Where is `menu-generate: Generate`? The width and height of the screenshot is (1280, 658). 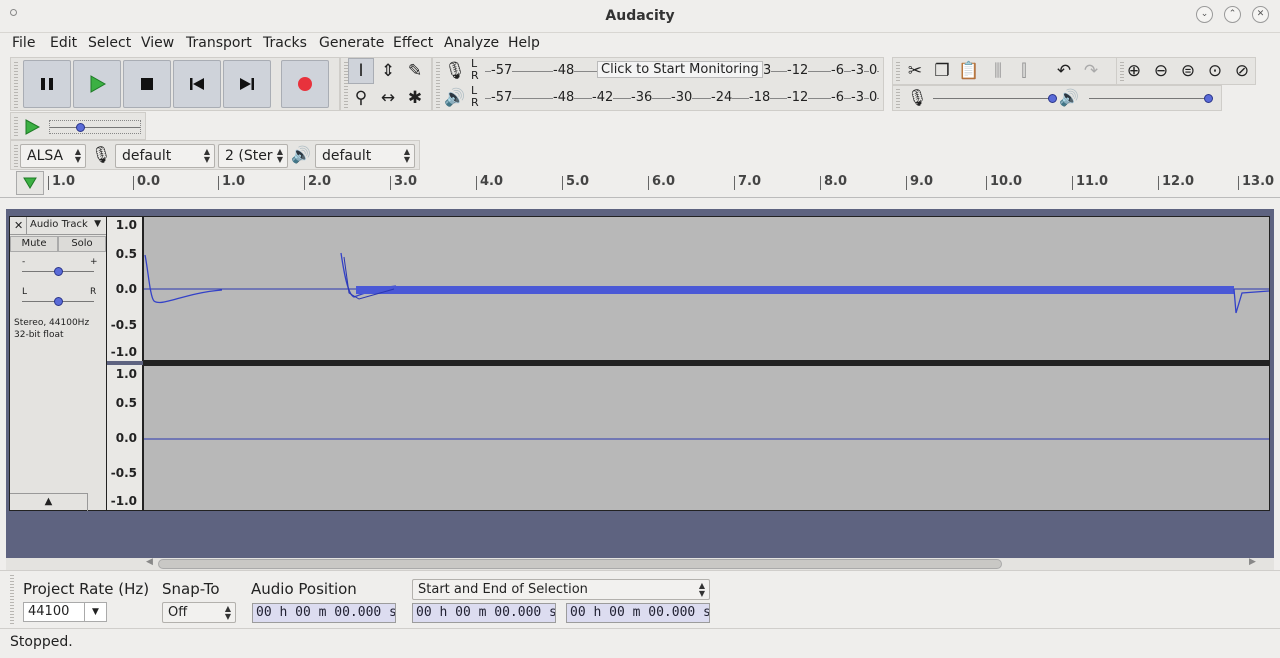
menu-generate: Generate is located at coordinates (351, 43).